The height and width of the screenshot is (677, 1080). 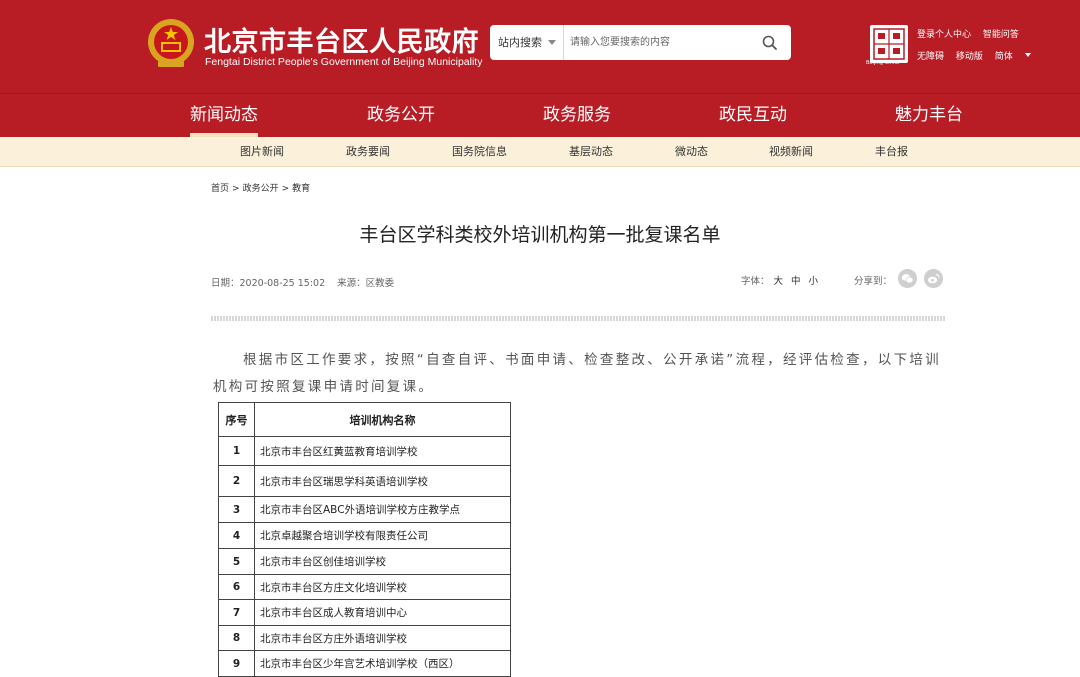 What do you see at coordinates (341, 39) in the screenshot?
I see `site-title: 北京市丰台区人民政府` at bounding box center [341, 39].